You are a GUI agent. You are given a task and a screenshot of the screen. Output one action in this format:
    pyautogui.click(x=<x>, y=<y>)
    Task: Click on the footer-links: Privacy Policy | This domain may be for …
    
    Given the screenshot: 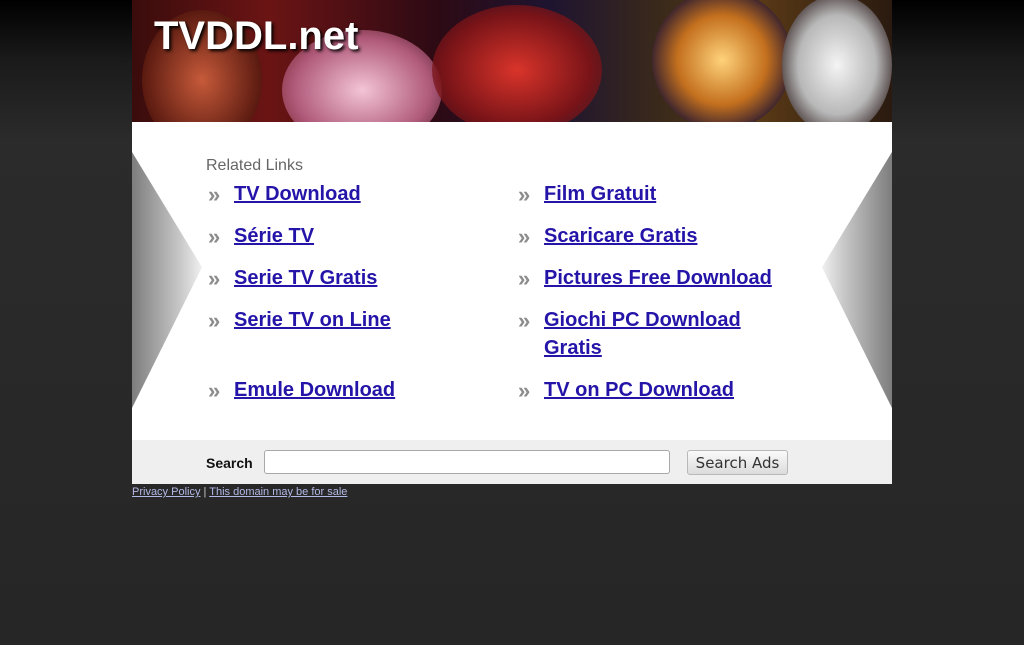 What is the action you would take?
    pyautogui.click(x=239, y=492)
    